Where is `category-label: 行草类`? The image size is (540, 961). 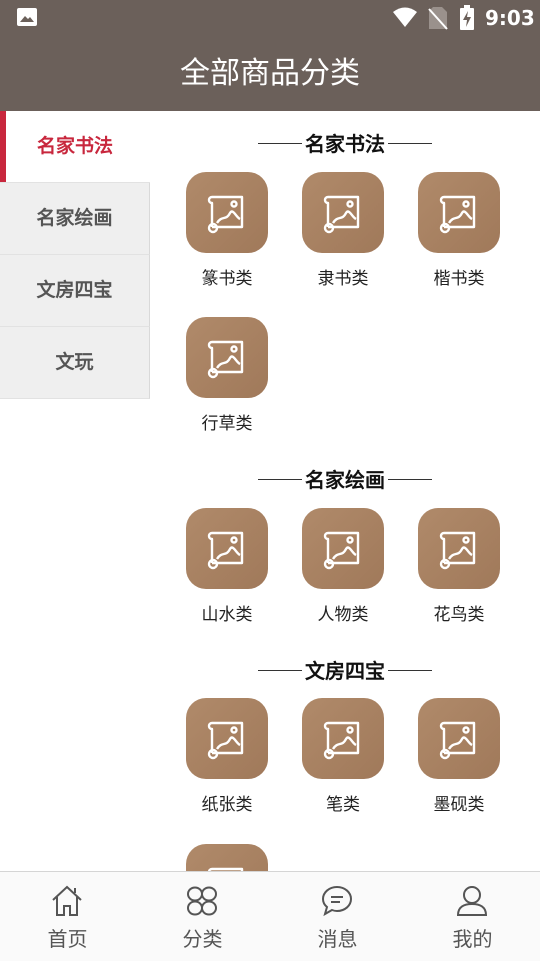
category-label: 行草类 is located at coordinates (227, 424).